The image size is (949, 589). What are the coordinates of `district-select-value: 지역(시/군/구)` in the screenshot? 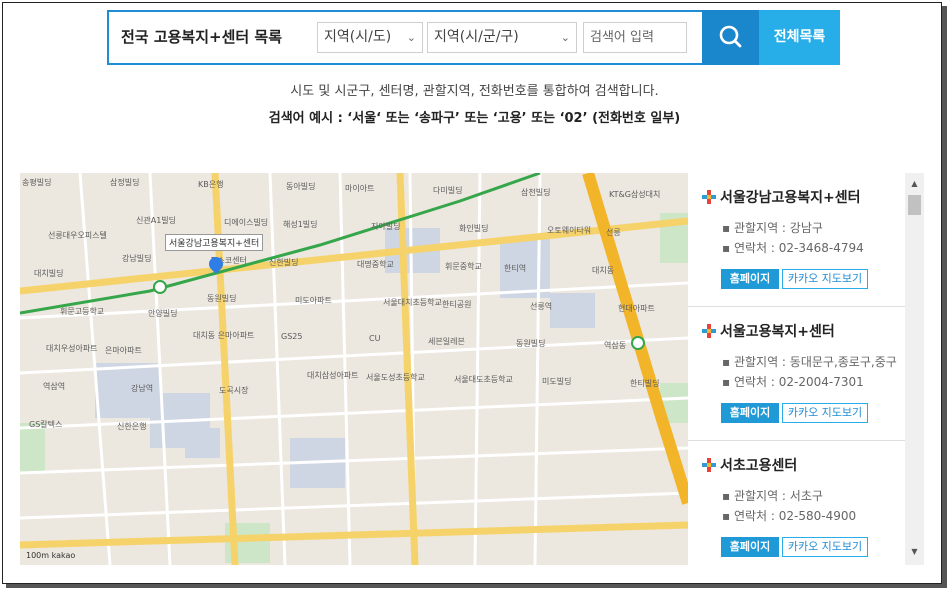 It's located at (476, 37).